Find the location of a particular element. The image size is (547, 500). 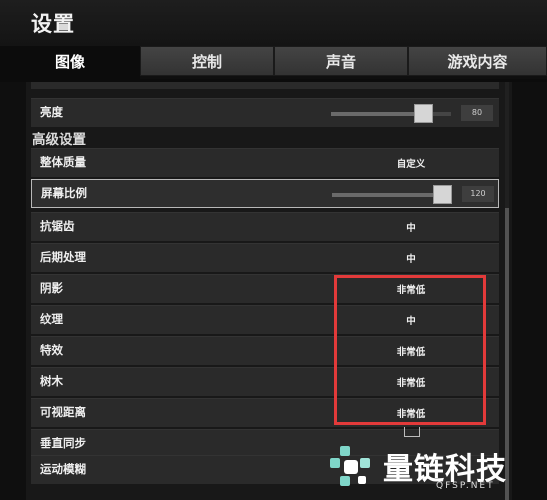

watermark-logo-icon is located at coordinates (350, 466).